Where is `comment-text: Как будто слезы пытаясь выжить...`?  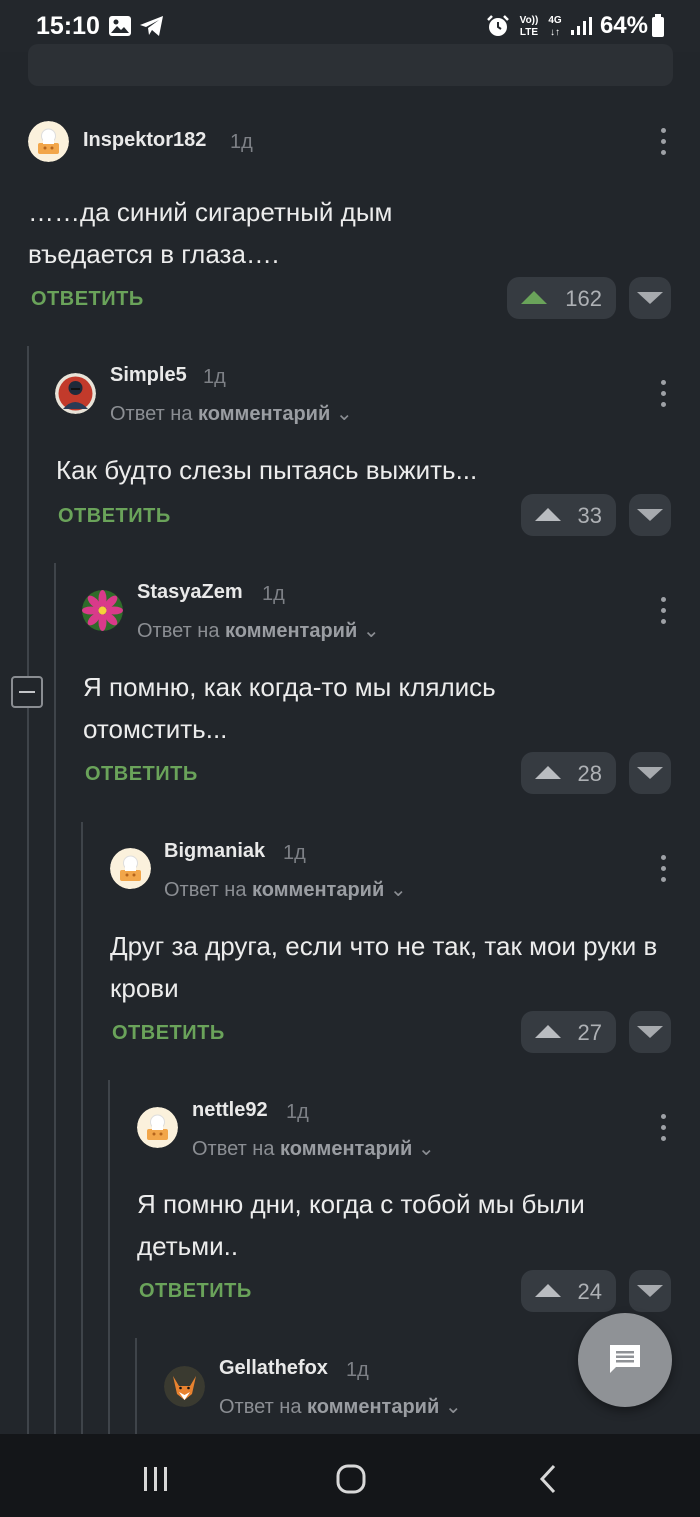 comment-text: Как будто слезы пытаясь выжить... is located at coordinates (267, 470).